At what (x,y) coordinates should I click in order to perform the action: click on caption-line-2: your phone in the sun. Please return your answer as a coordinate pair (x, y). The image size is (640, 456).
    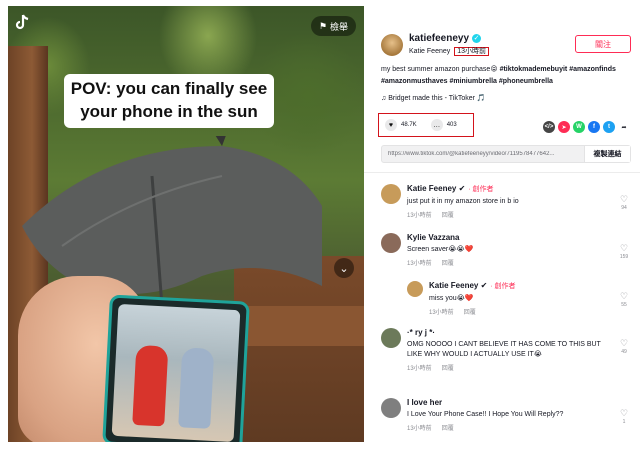
    Looking at the image, I should click on (169, 111).